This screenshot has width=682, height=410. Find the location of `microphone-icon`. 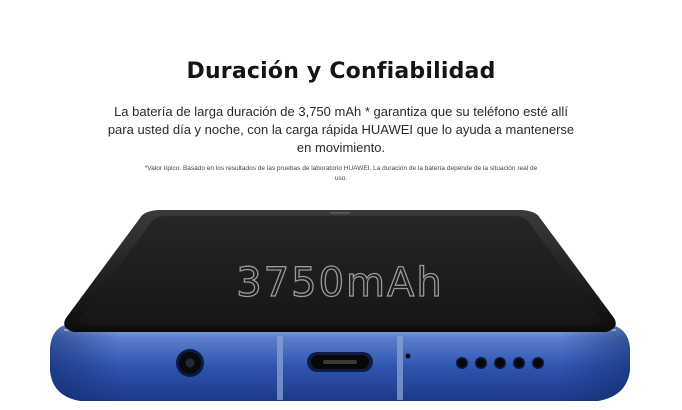

microphone-icon is located at coordinates (408, 356).